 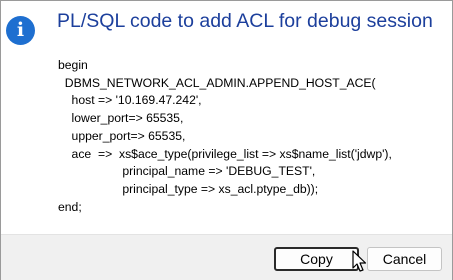 I want to click on code-line: principal_type => xs_acl.ptype_db));, so click(x=188, y=188).